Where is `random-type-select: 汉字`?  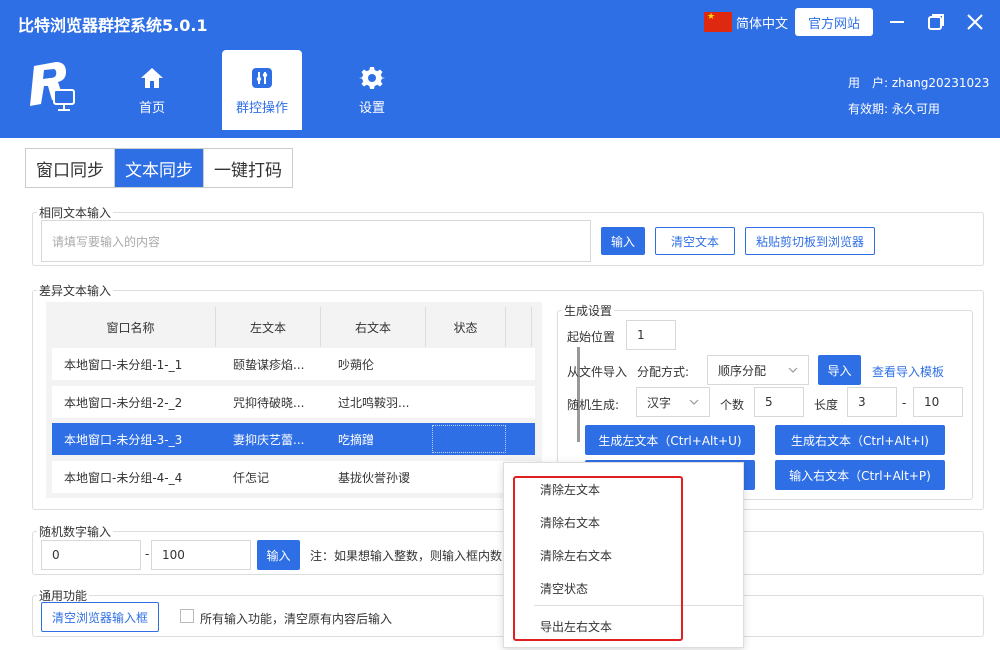
random-type-select: 汉字 is located at coordinates (673, 402).